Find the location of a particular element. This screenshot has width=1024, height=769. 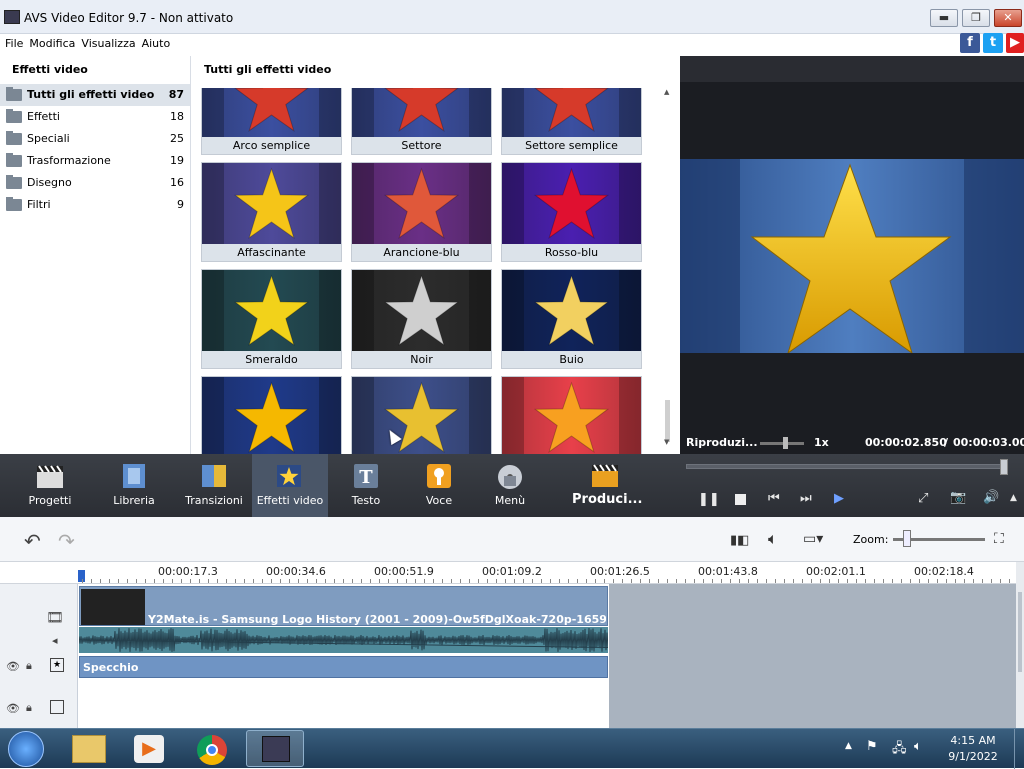

effect-clip: Specchio is located at coordinates (343, 667).